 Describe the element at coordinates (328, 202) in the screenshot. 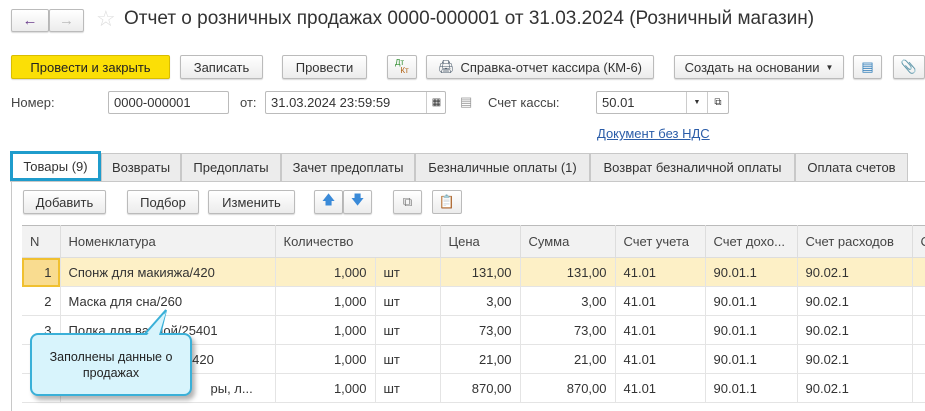

I see `move-up-button: 🡅` at that location.